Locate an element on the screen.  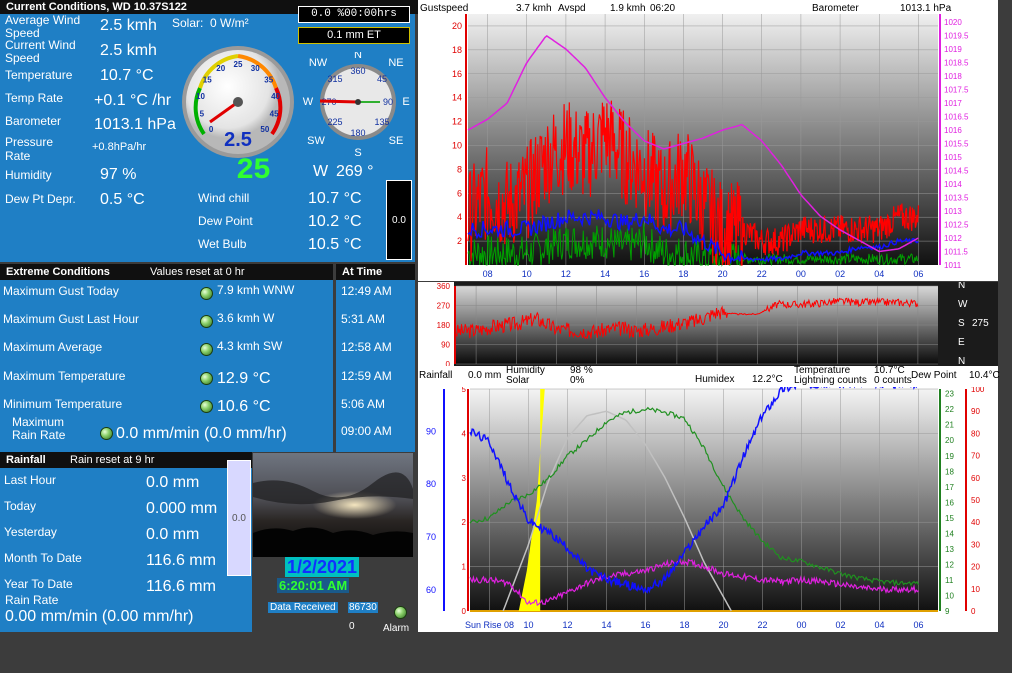
chart3-ytick-pct: 40 is located at coordinates (975, 522).